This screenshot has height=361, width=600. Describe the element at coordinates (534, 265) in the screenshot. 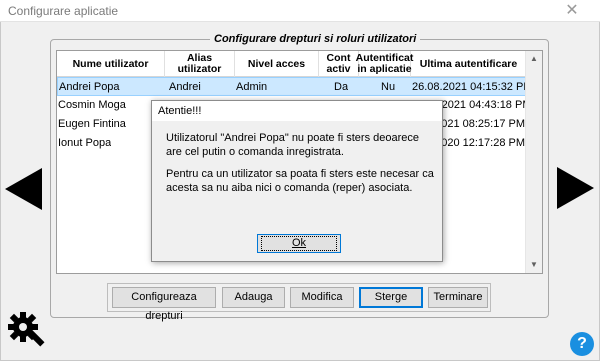

I see `scroll-down-icon: ▼` at that location.